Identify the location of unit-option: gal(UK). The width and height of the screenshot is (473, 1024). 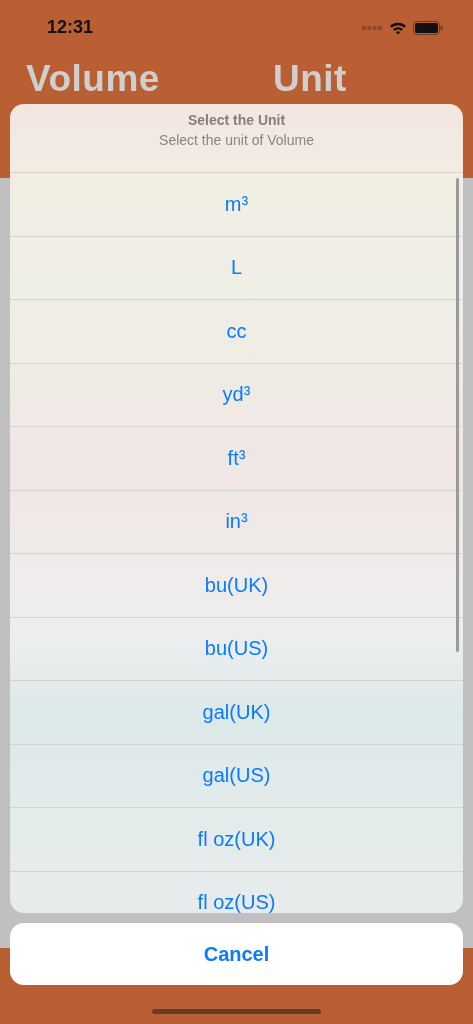
(236, 713).